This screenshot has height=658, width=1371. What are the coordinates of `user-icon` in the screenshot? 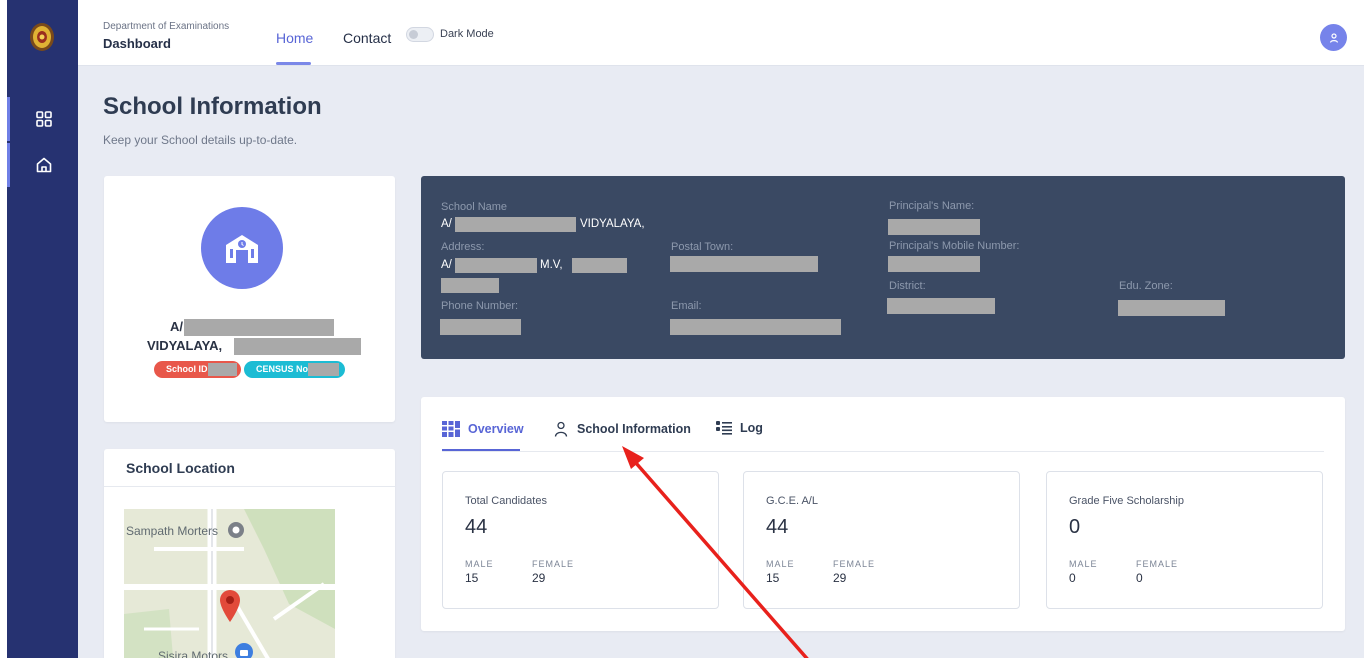 It's located at (1333, 37).